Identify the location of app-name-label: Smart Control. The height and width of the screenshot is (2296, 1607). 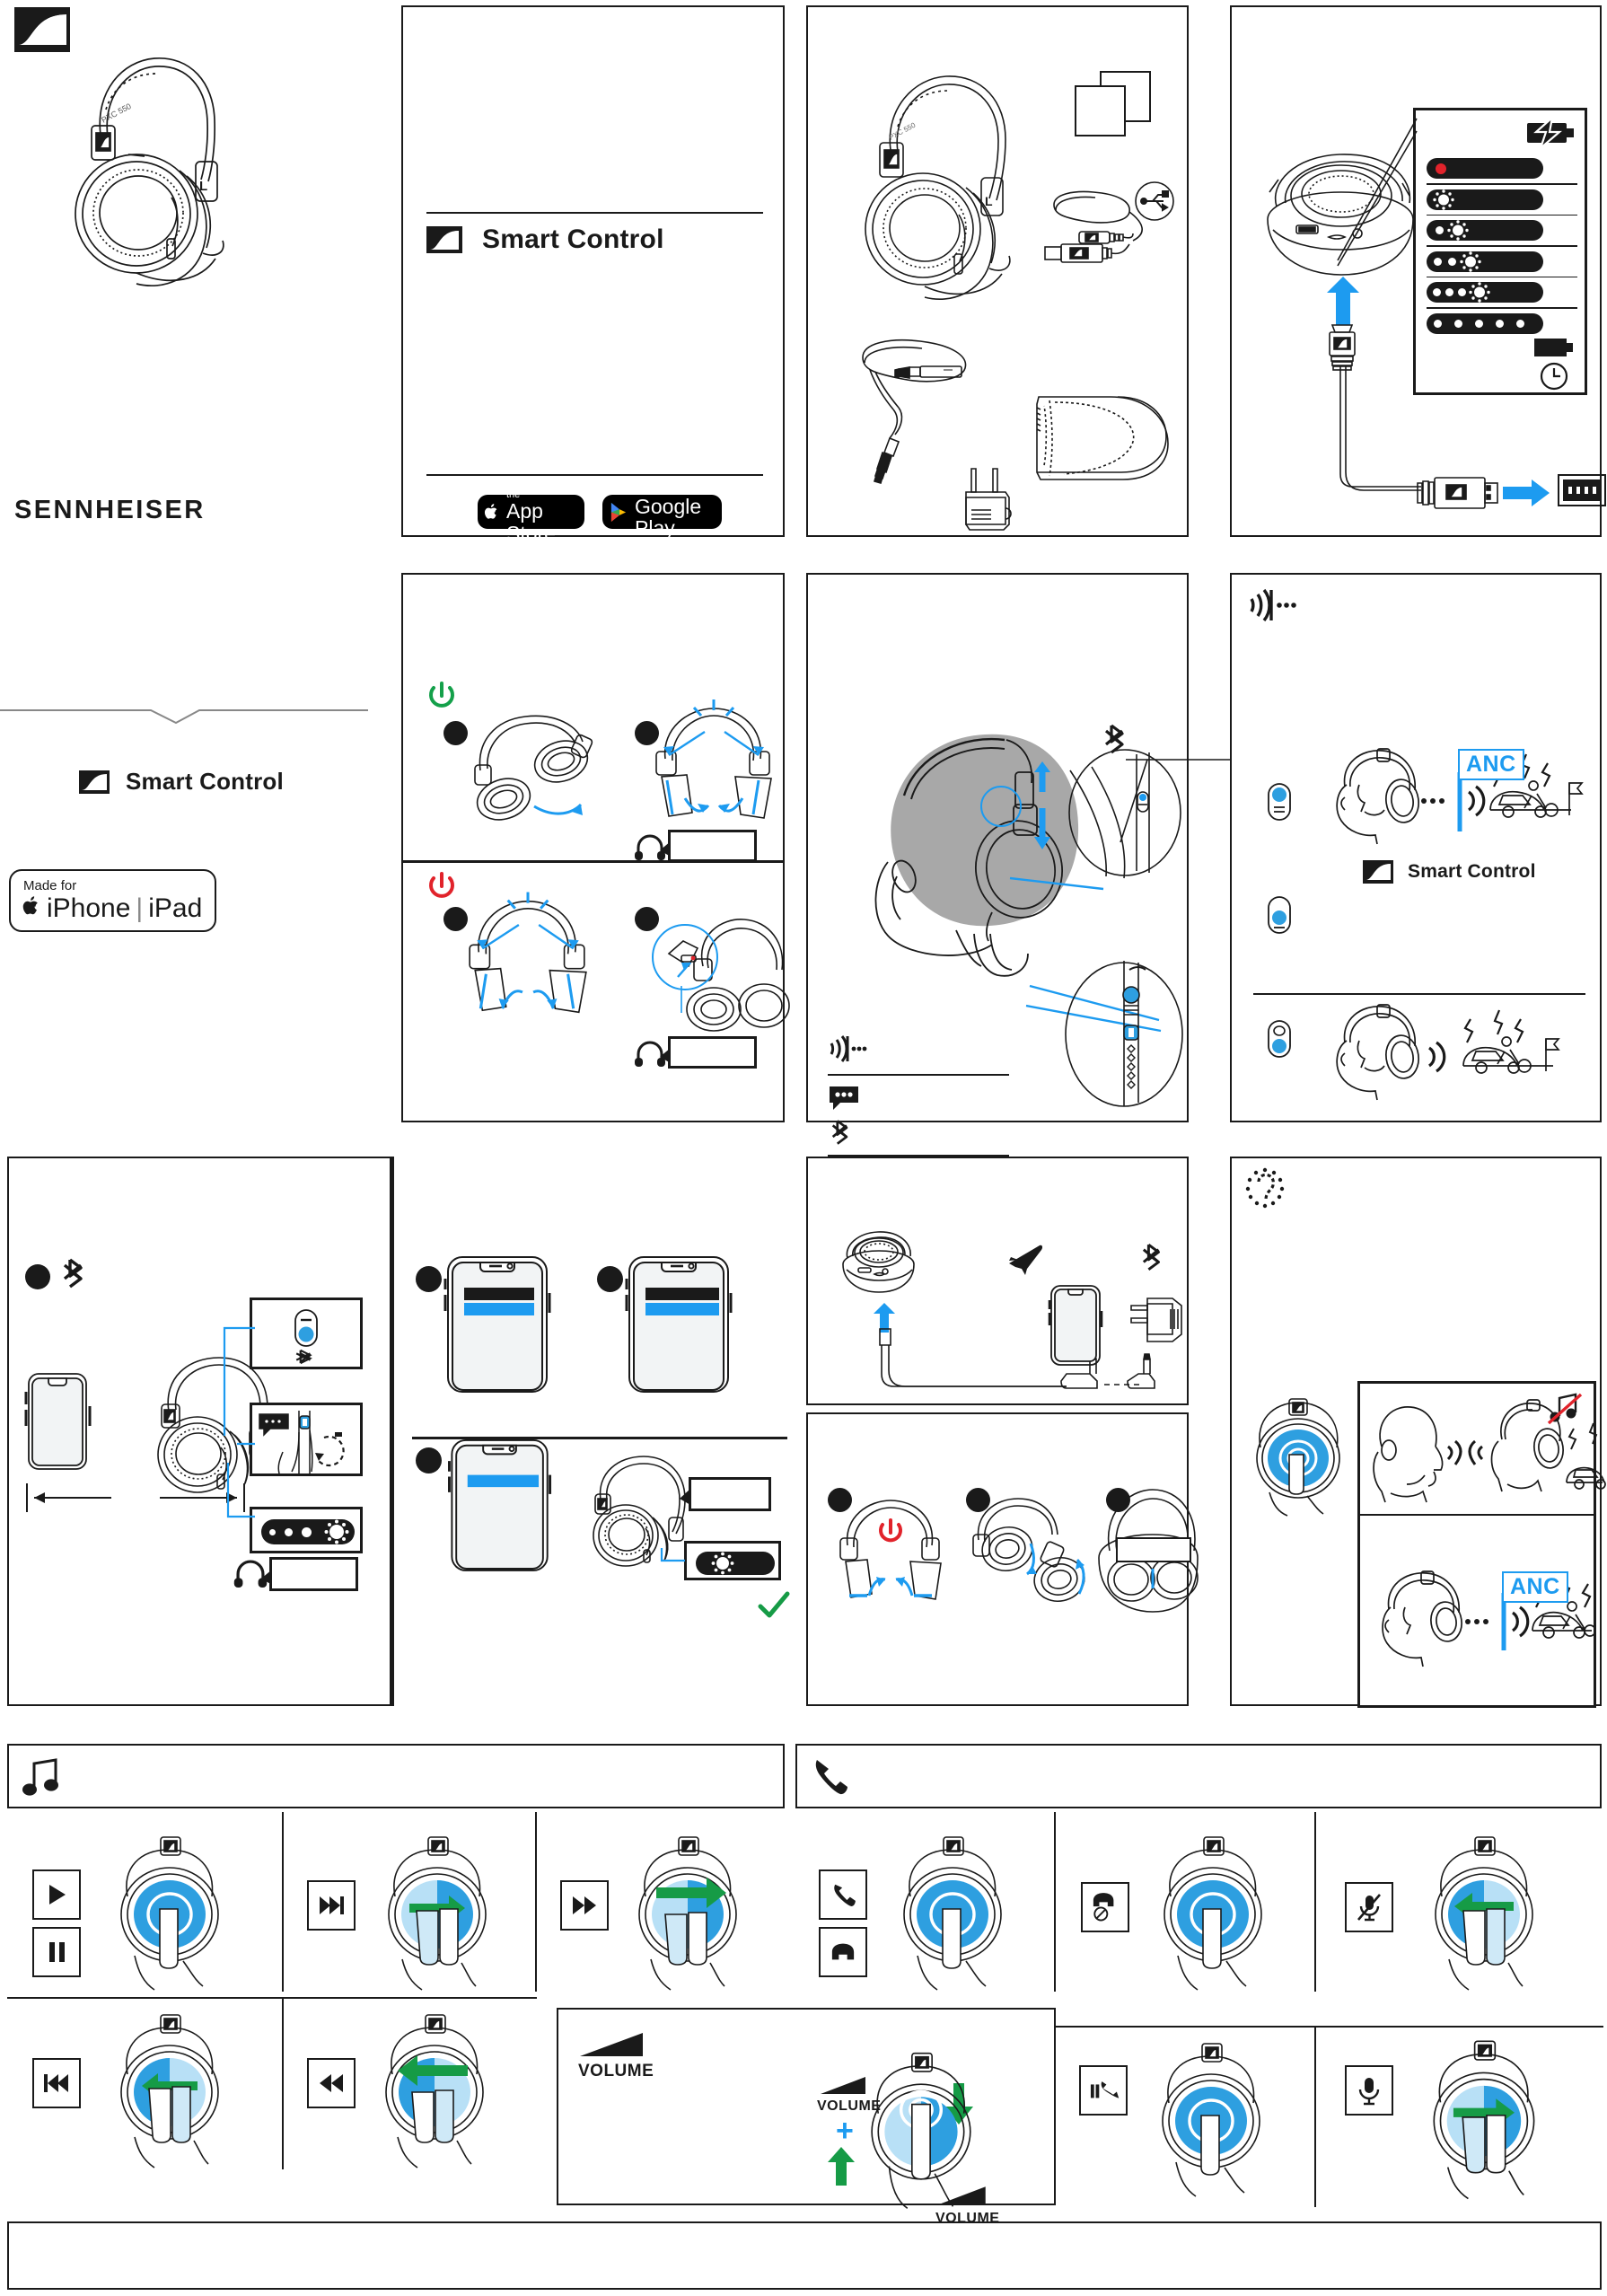
(573, 239).